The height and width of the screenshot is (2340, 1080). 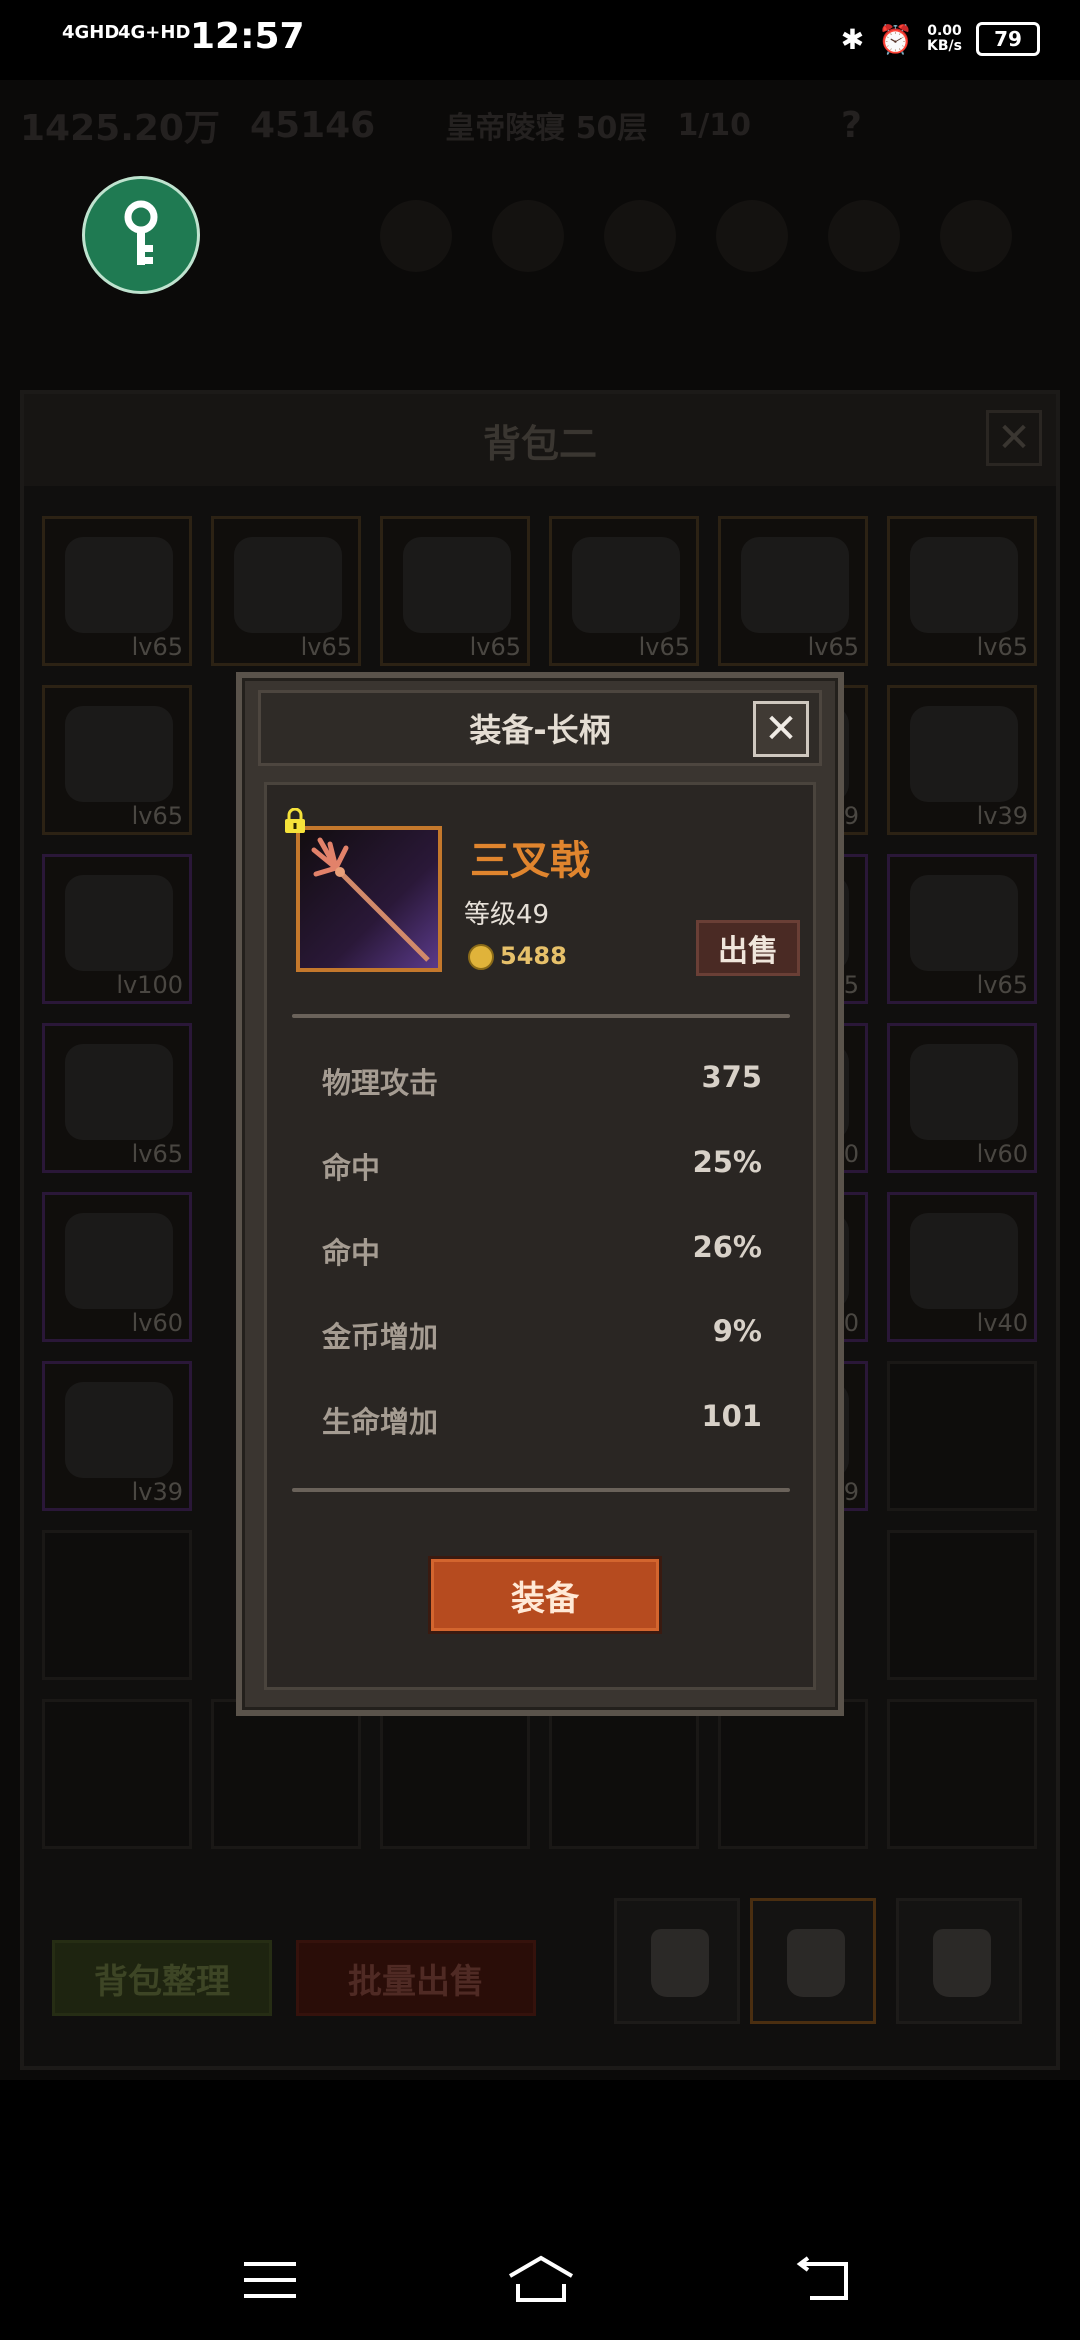 I want to click on navigation-bar, so click(x=540, y=2280).